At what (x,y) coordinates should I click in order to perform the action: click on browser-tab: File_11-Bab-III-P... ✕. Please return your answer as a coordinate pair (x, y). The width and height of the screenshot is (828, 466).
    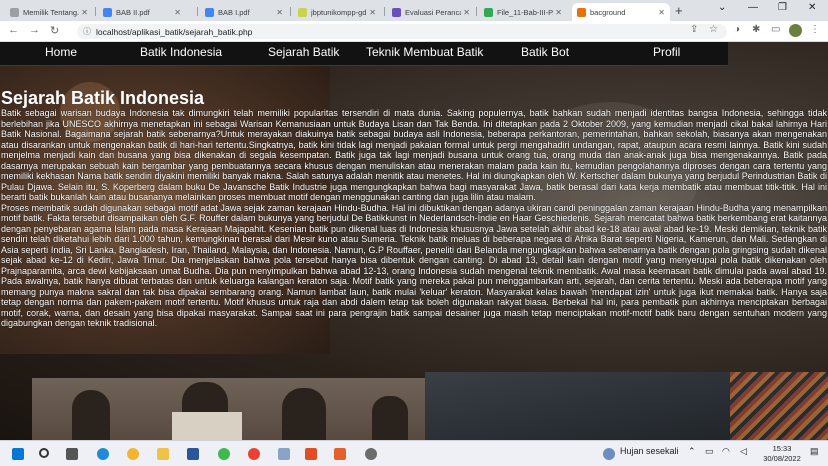
    Looking at the image, I should click on (523, 12).